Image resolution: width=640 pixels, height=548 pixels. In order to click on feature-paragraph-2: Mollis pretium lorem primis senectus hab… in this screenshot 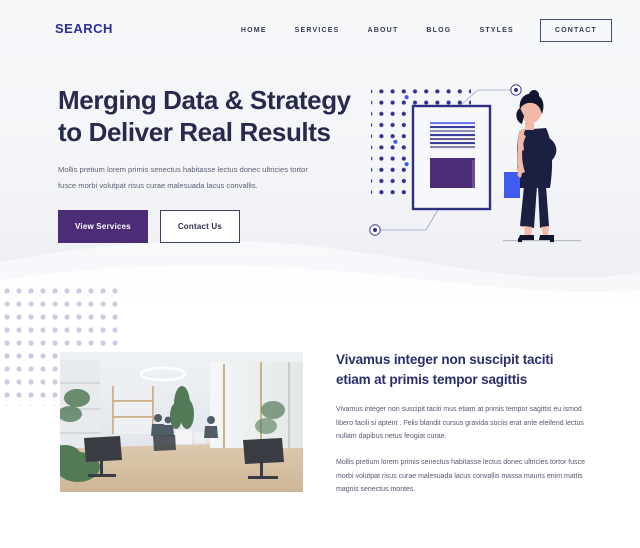, I will do `click(460, 476)`.